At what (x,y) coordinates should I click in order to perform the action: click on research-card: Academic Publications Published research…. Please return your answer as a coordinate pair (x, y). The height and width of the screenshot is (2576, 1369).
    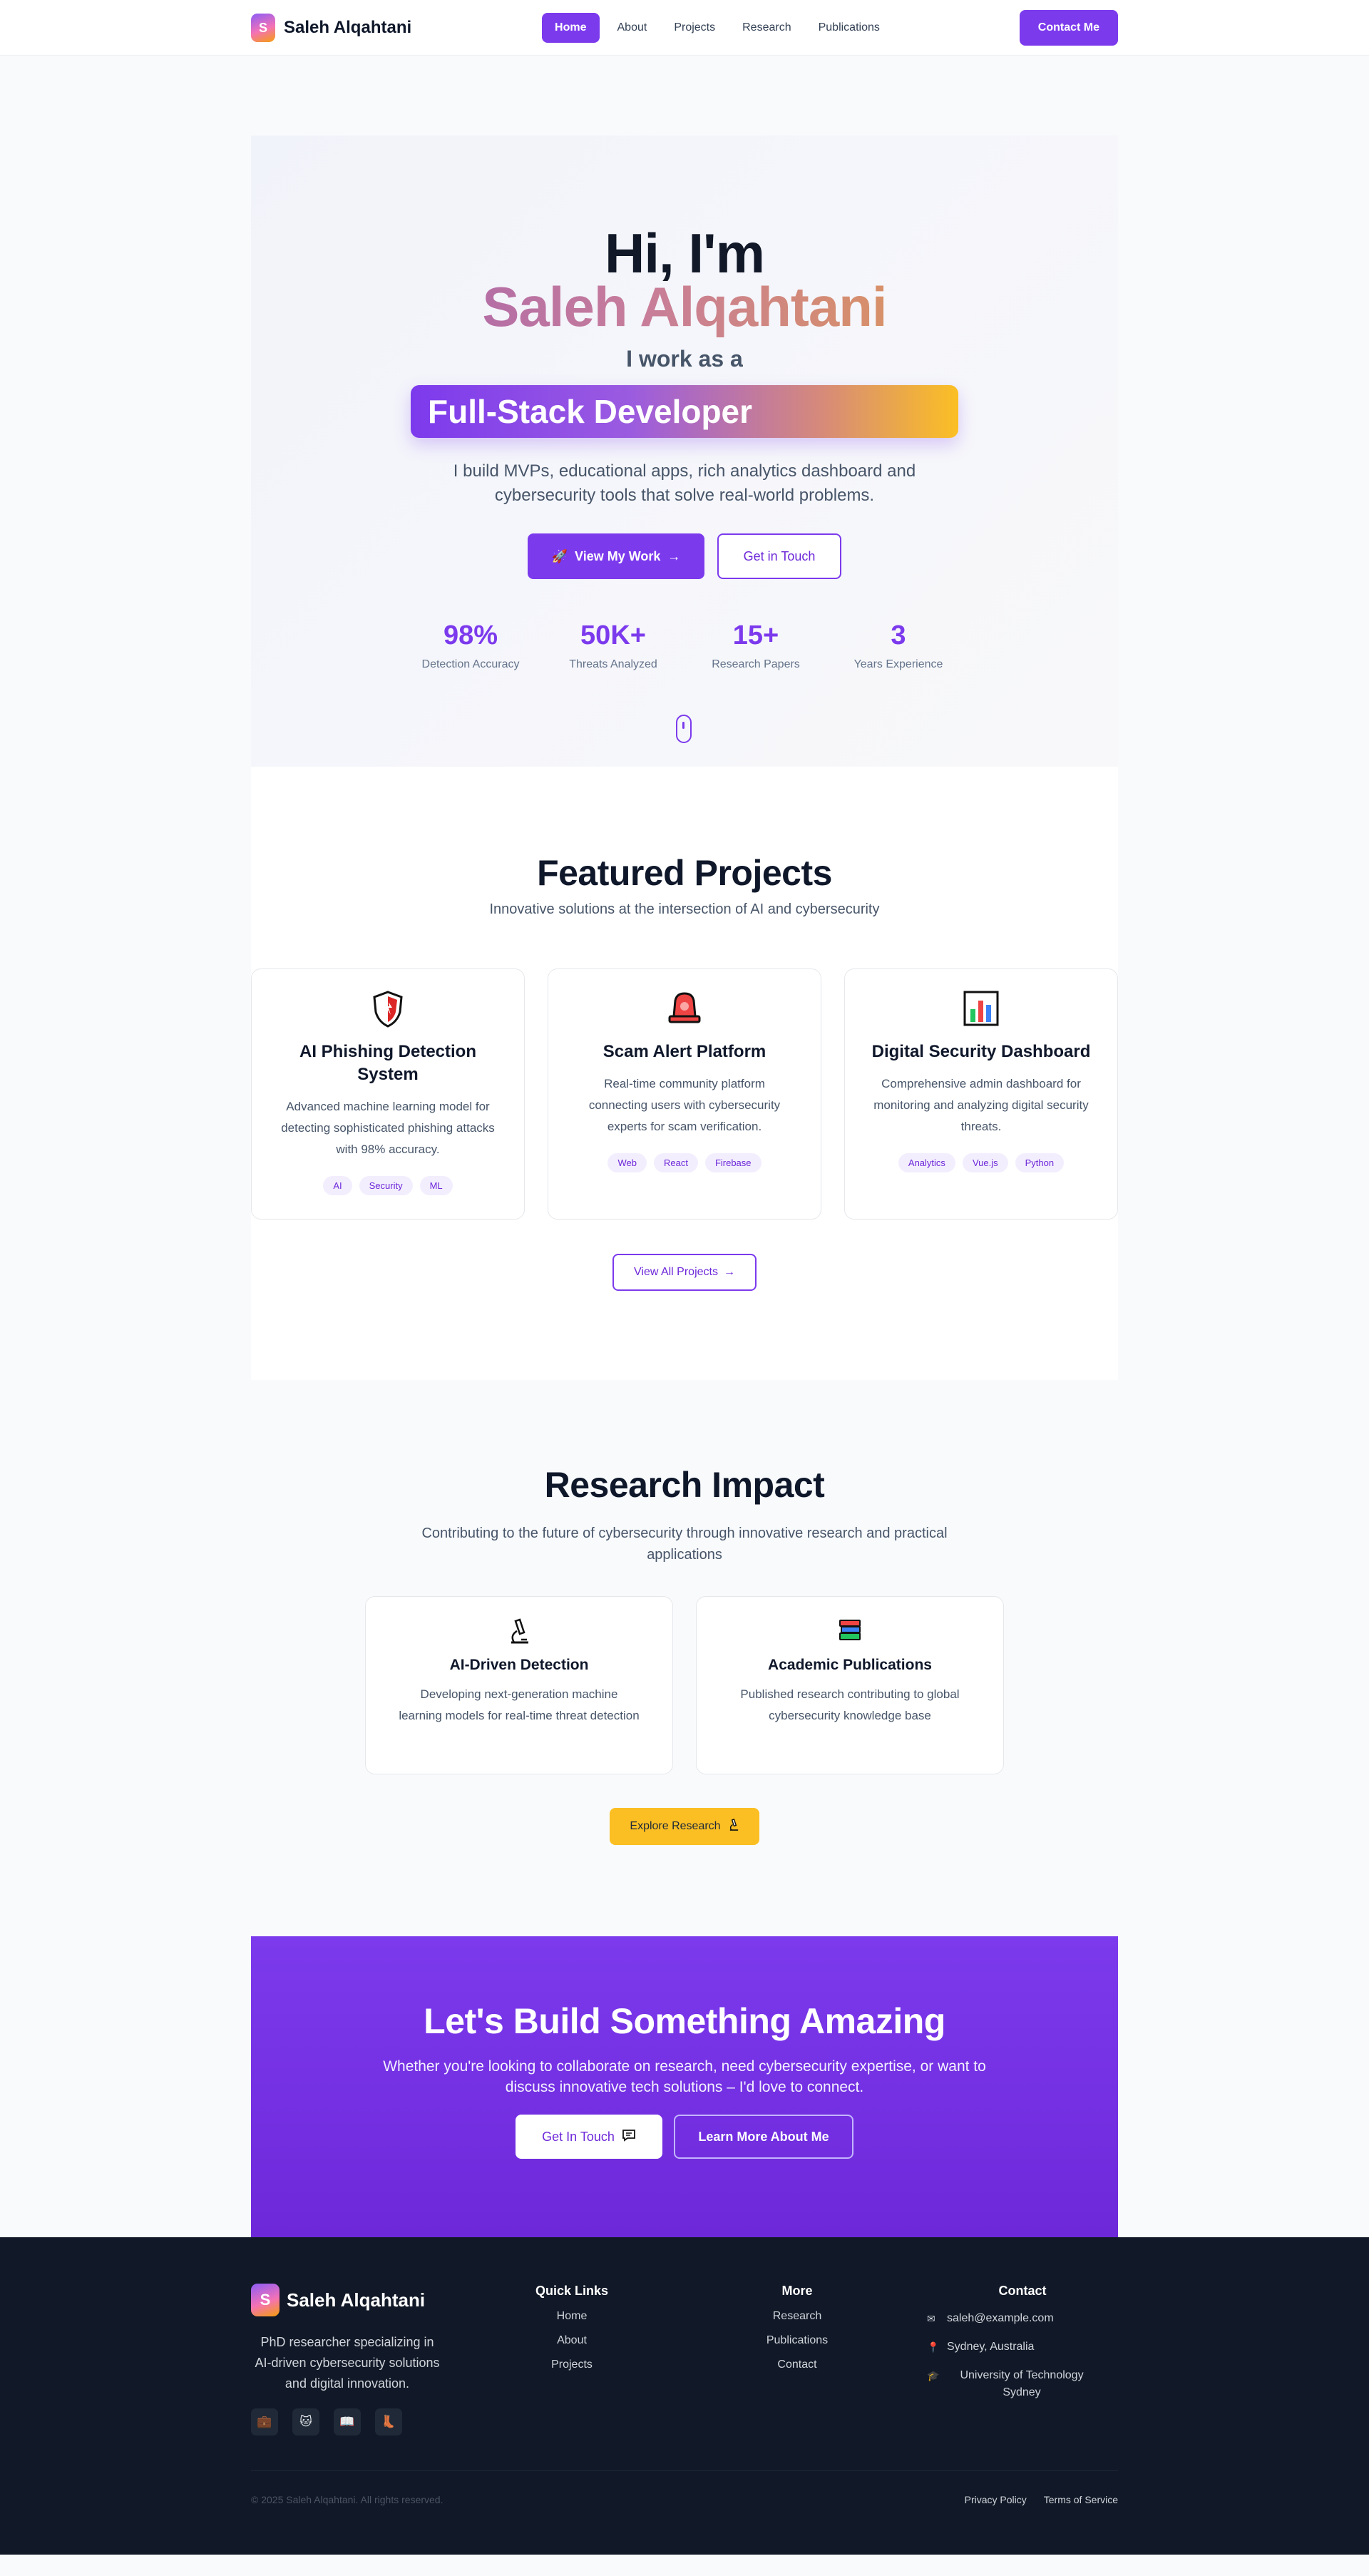
    Looking at the image, I should click on (850, 1685).